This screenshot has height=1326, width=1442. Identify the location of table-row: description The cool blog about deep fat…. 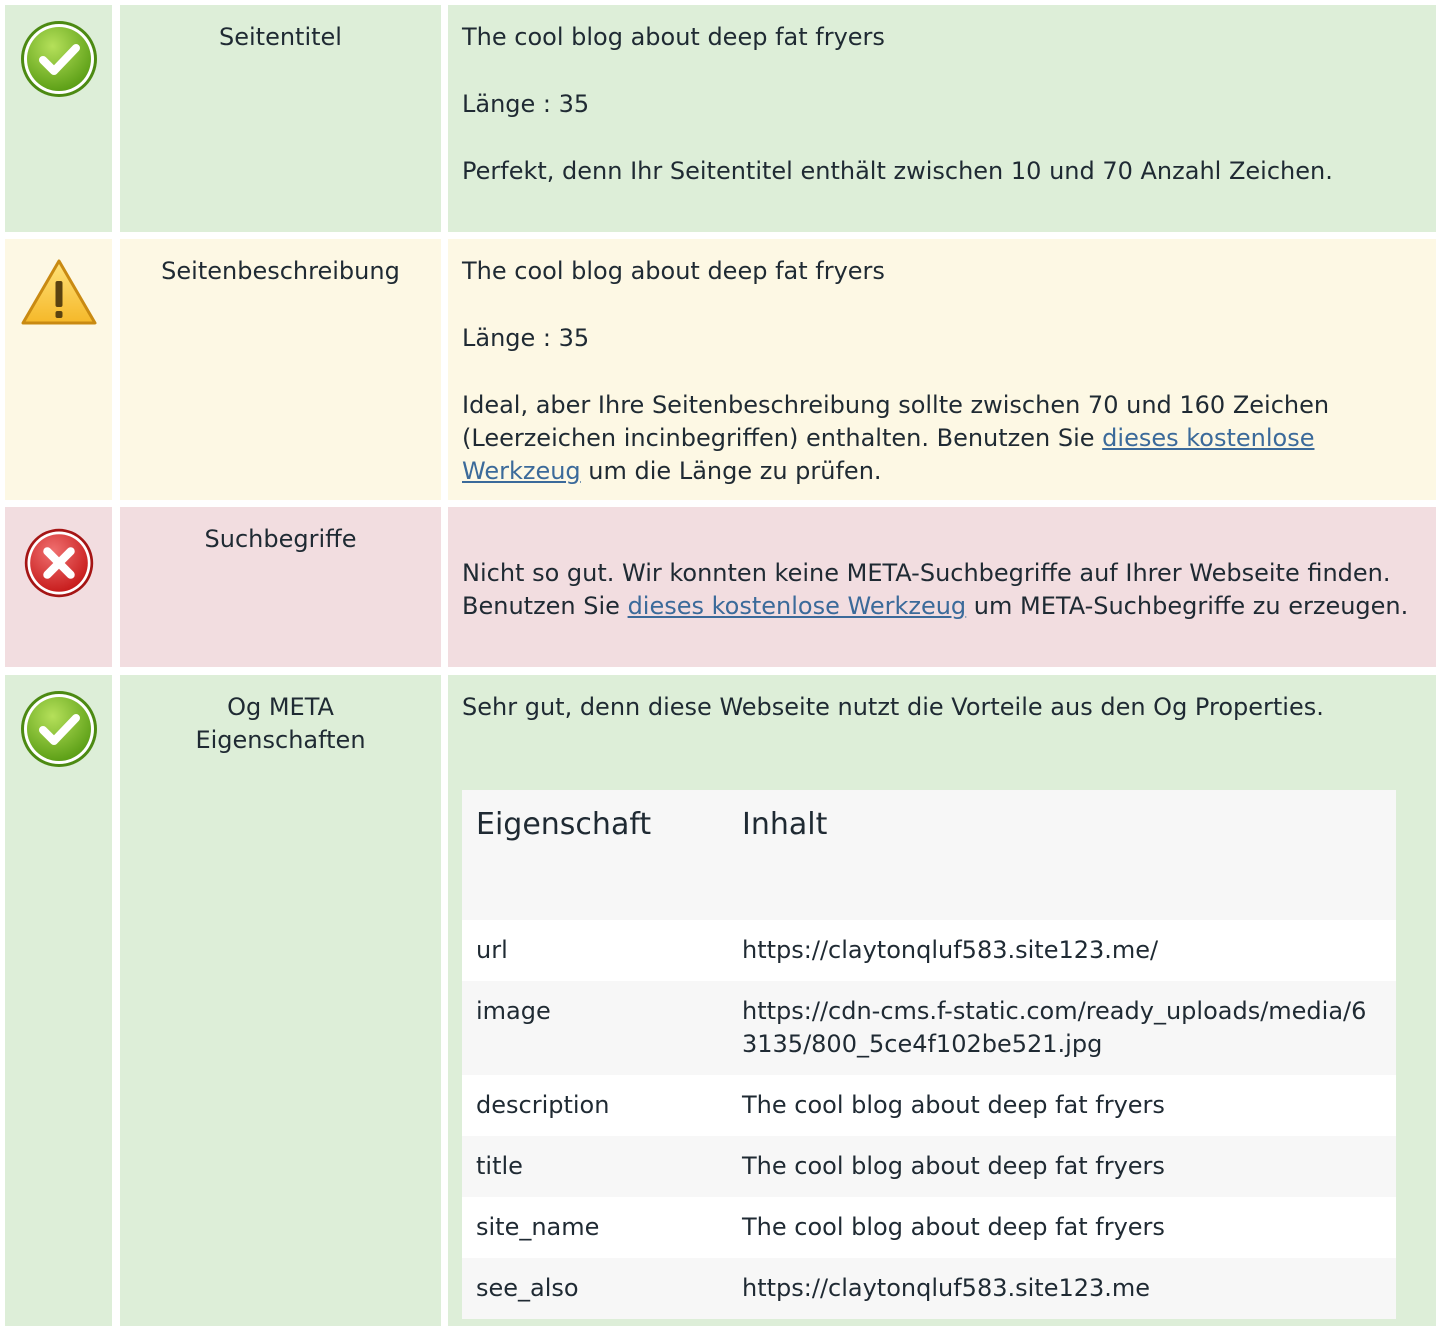
(929, 1105).